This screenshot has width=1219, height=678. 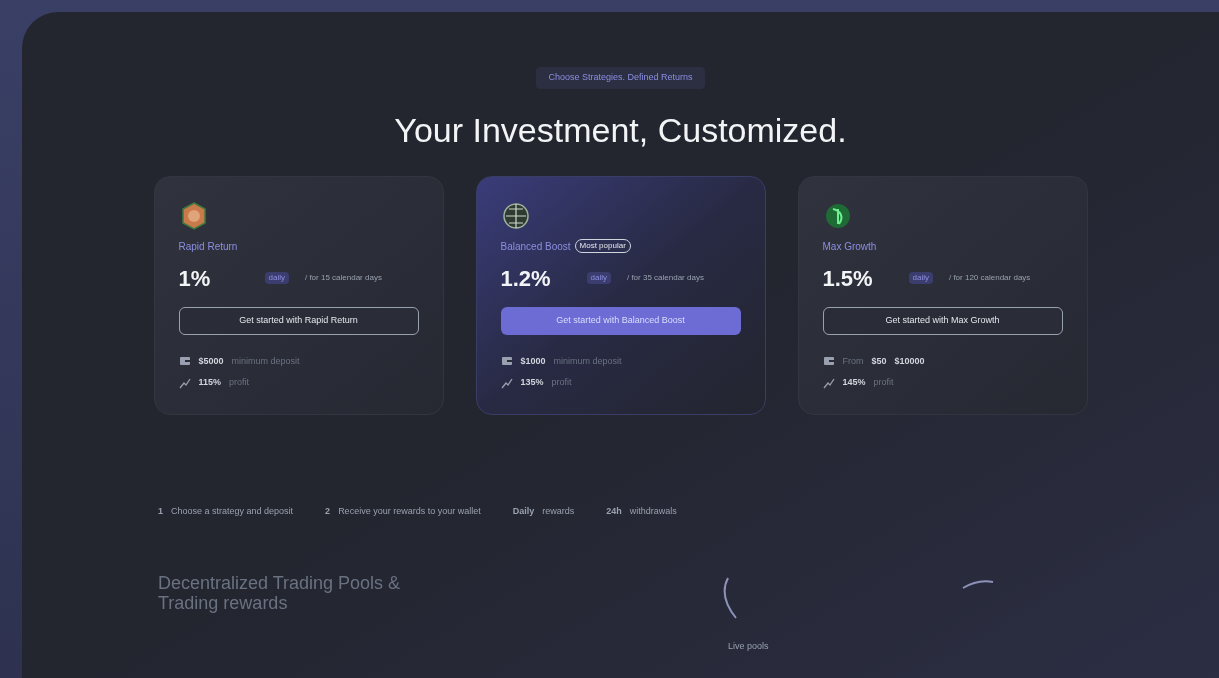 What do you see at coordinates (989, 278) in the screenshot?
I see `period-text: / for 120 calendar days` at bounding box center [989, 278].